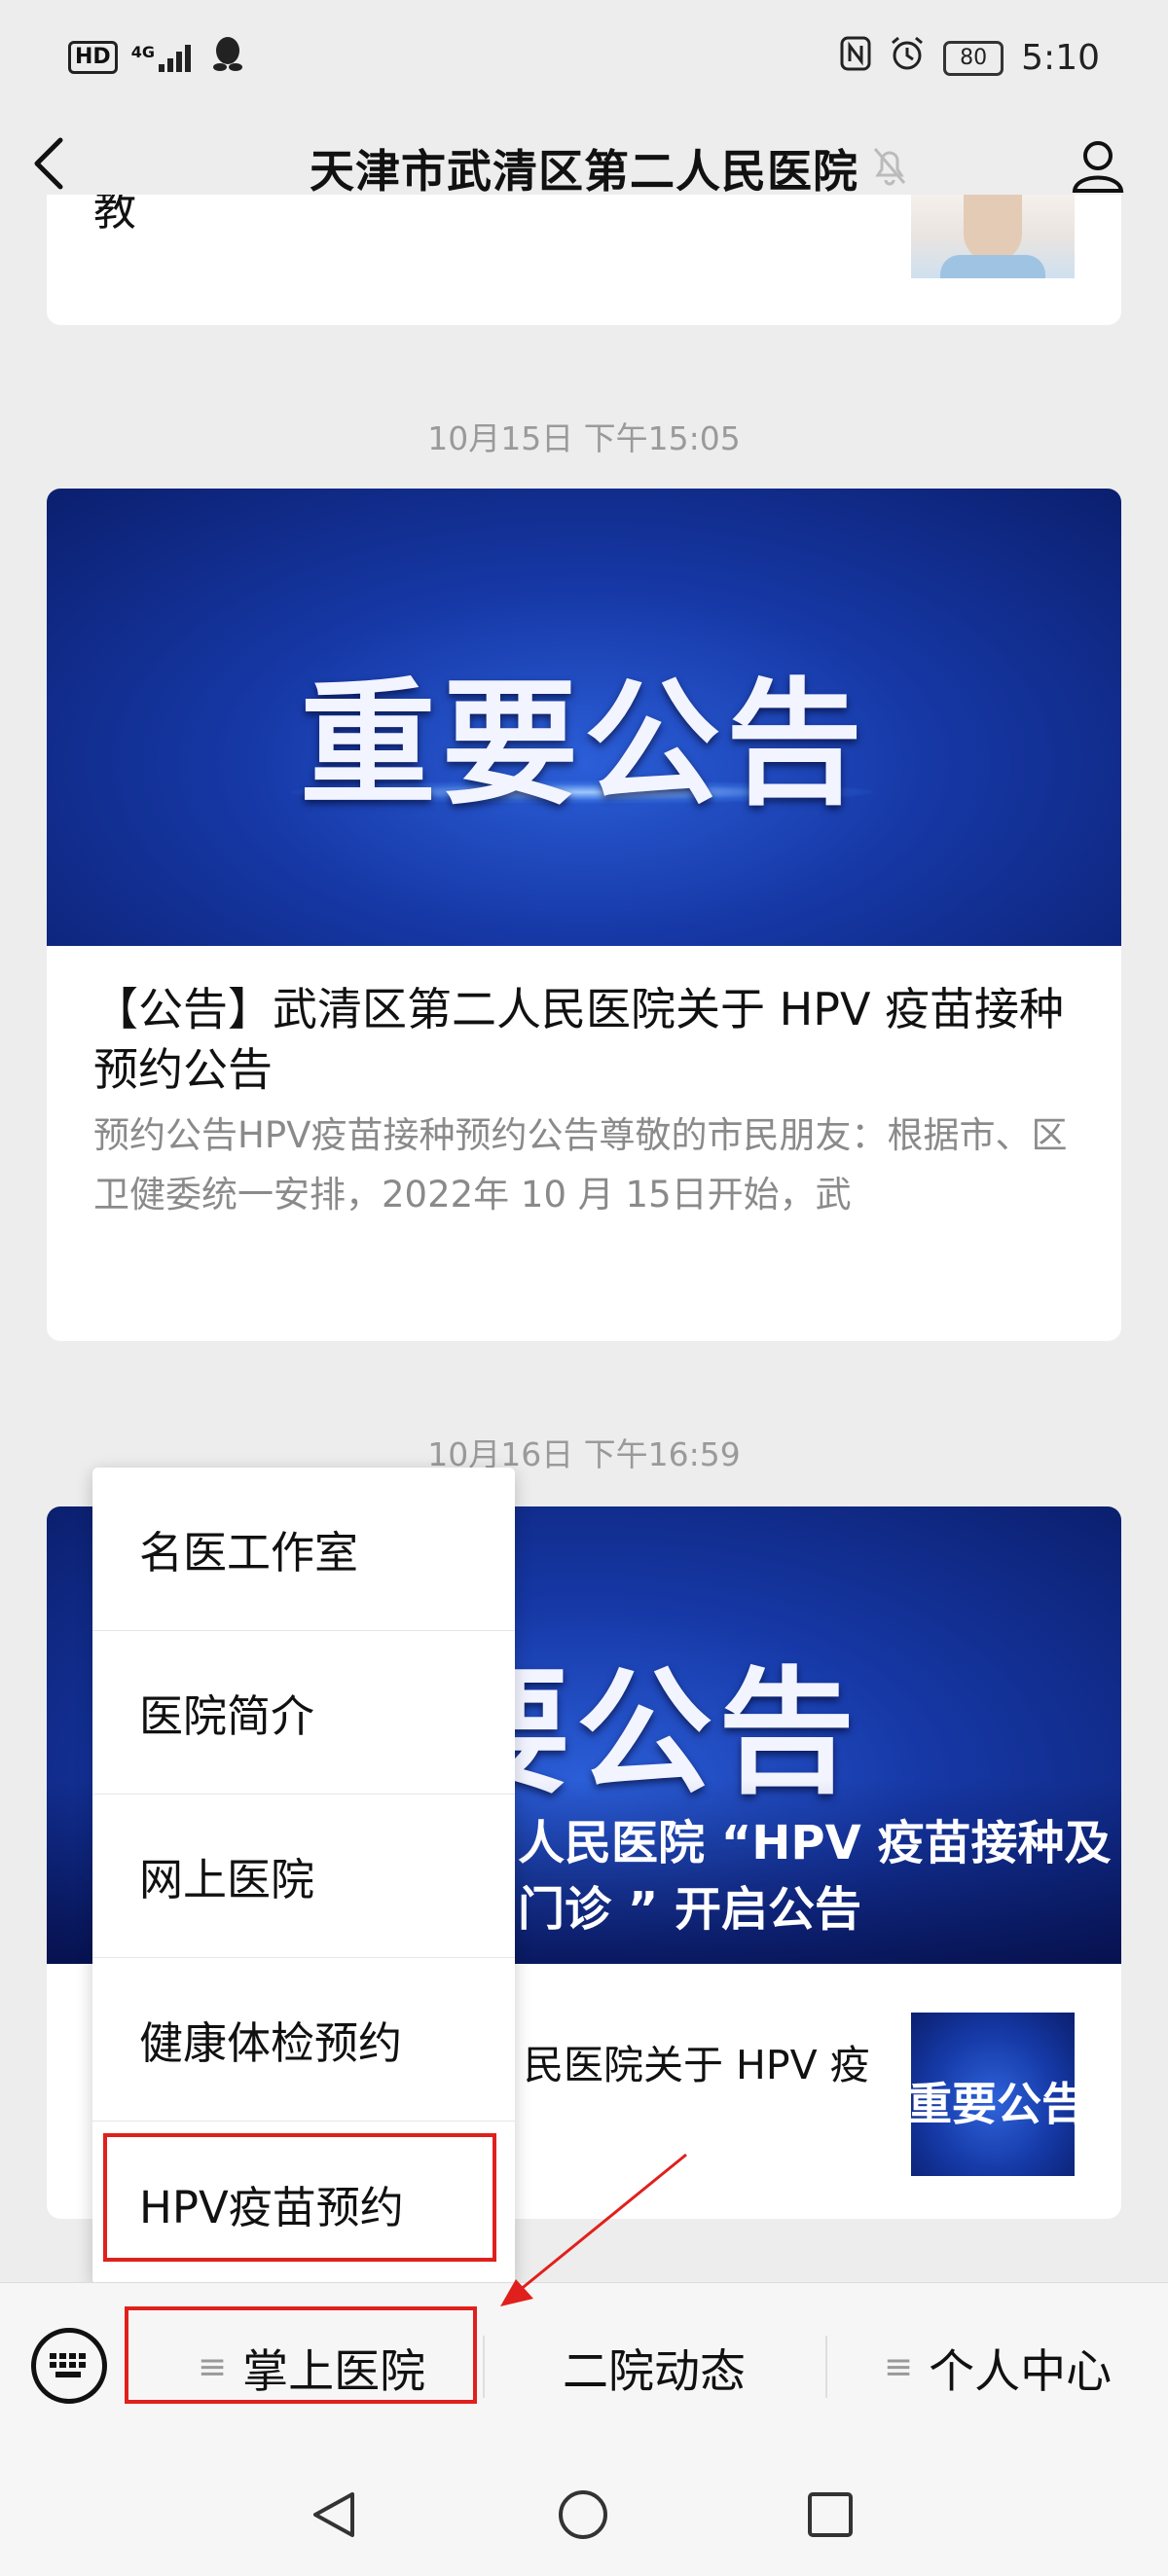  I want to click on article-title-cont: 门诊 ” 开启公告, so click(690, 1909).